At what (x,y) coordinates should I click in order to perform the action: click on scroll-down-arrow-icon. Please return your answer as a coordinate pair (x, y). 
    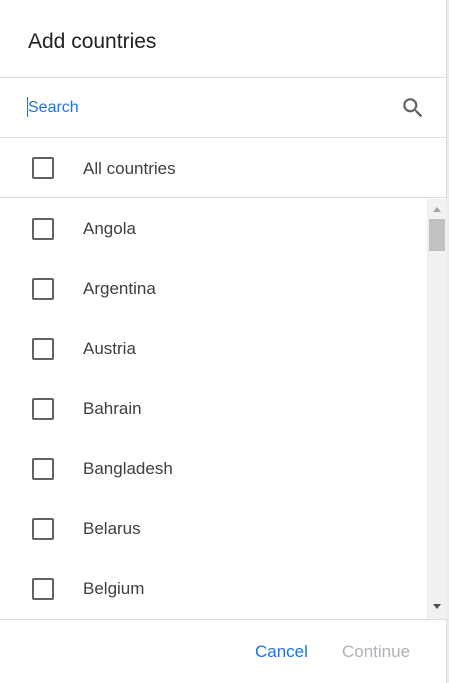
    Looking at the image, I should click on (437, 606).